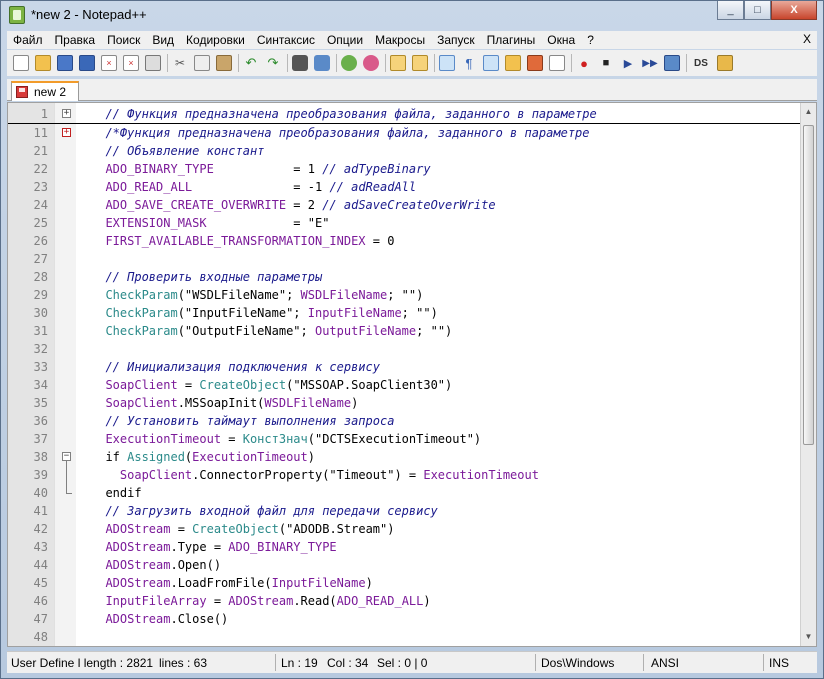 The image size is (824, 679). I want to click on menu-search: Поиск, so click(123, 40).